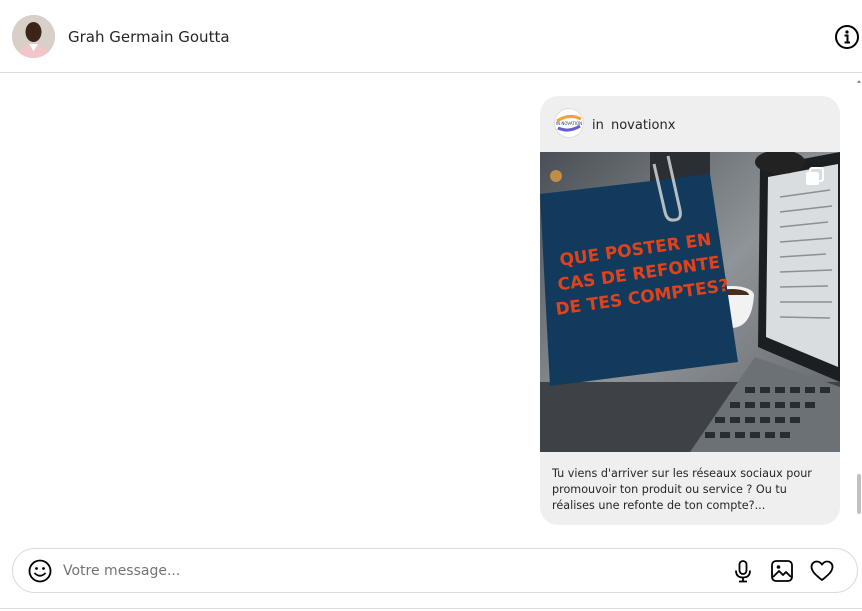 This screenshot has height=611, width=862. I want to click on post-author-name: in novationx, so click(633, 125).